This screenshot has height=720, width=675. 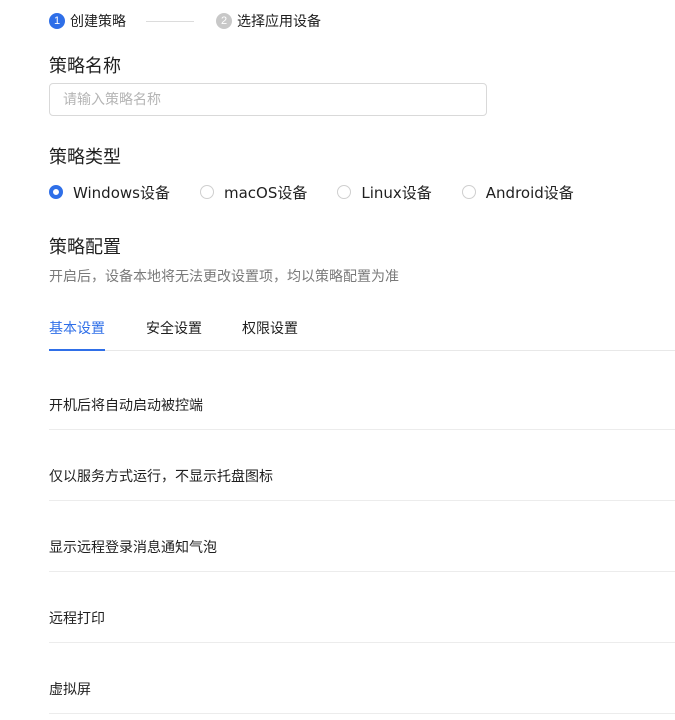 I want to click on tab-permission-settings: 权限设置, so click(x=270, y=333).